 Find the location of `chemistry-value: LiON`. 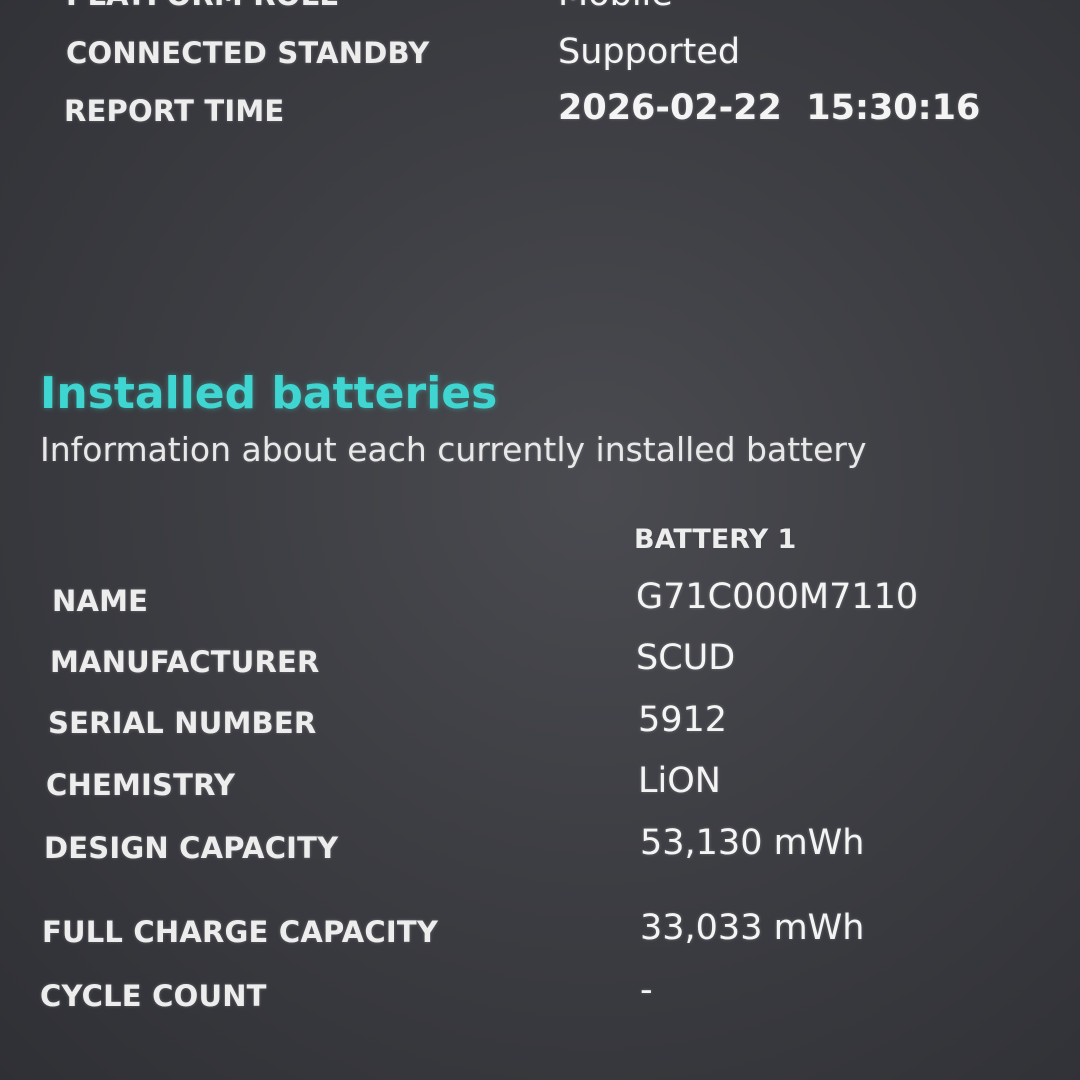

chemistry-value: LiON is located at coordinates (679, 781).